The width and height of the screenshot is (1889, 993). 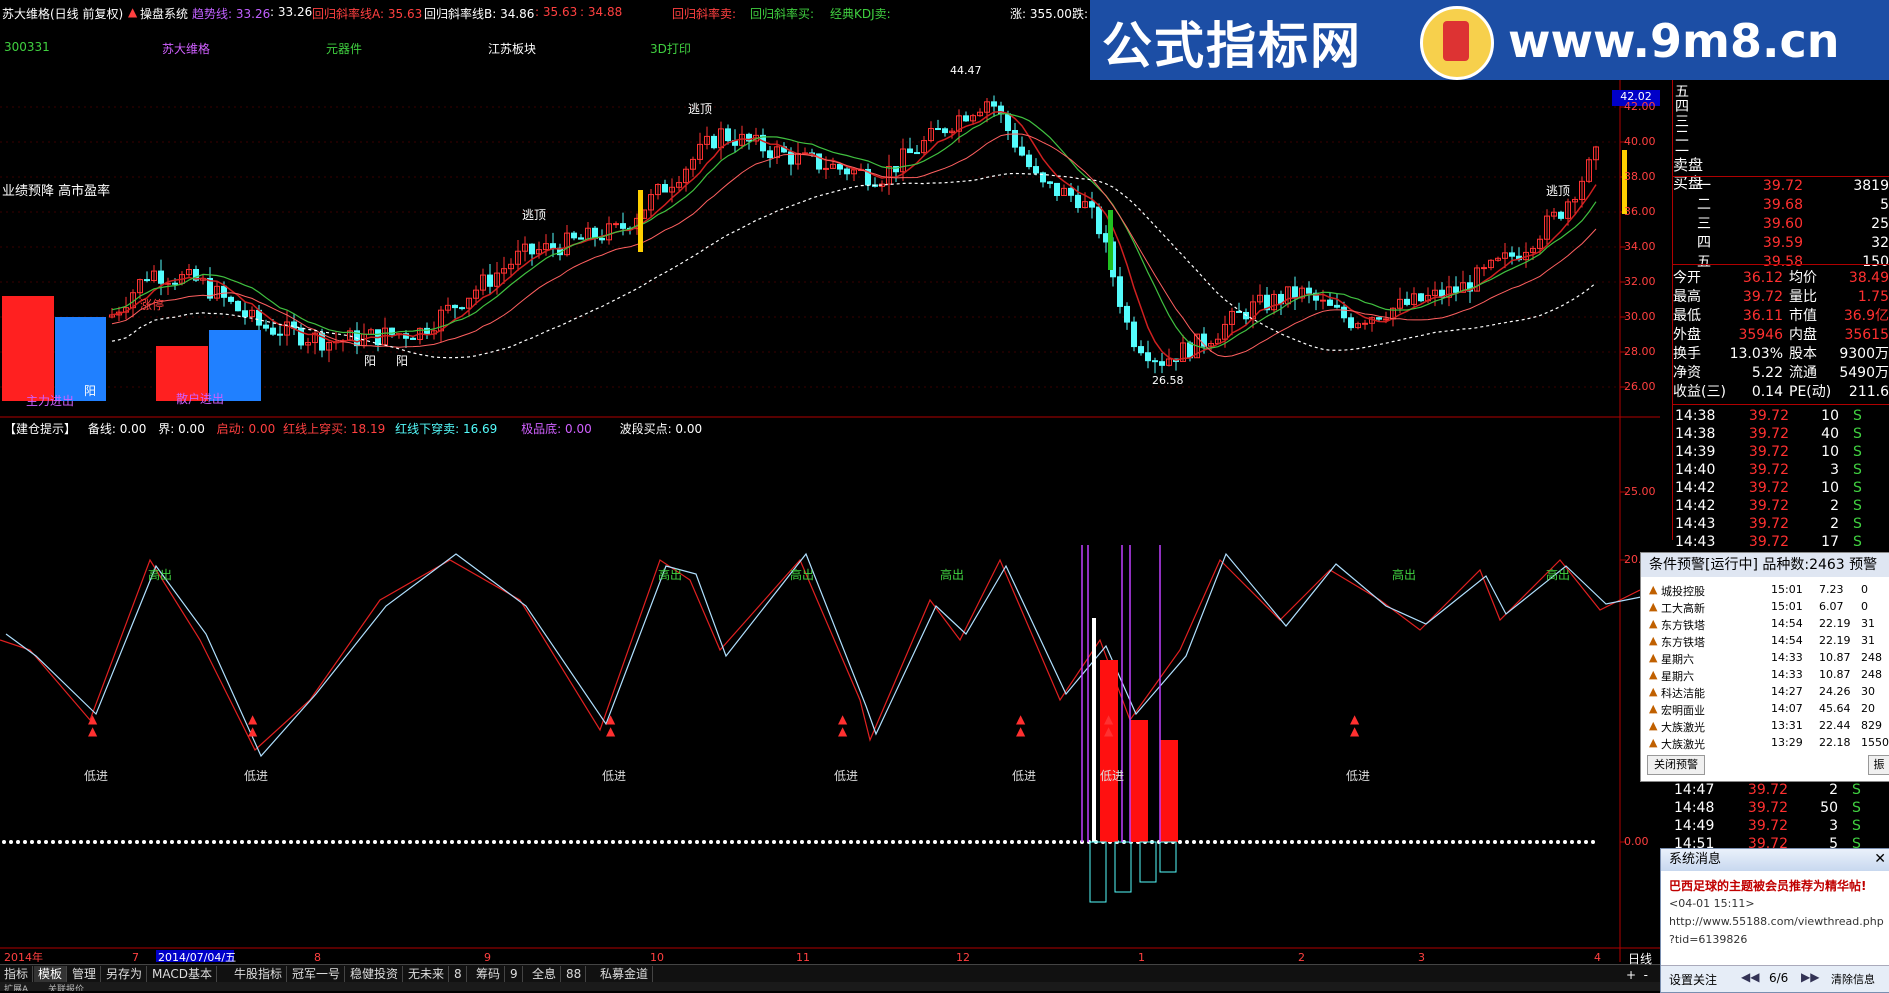 What do you see at coordinates (1148, 862) in the screenshot?
I see `spike-cyan-bar` at bounding box center [1148, 862].